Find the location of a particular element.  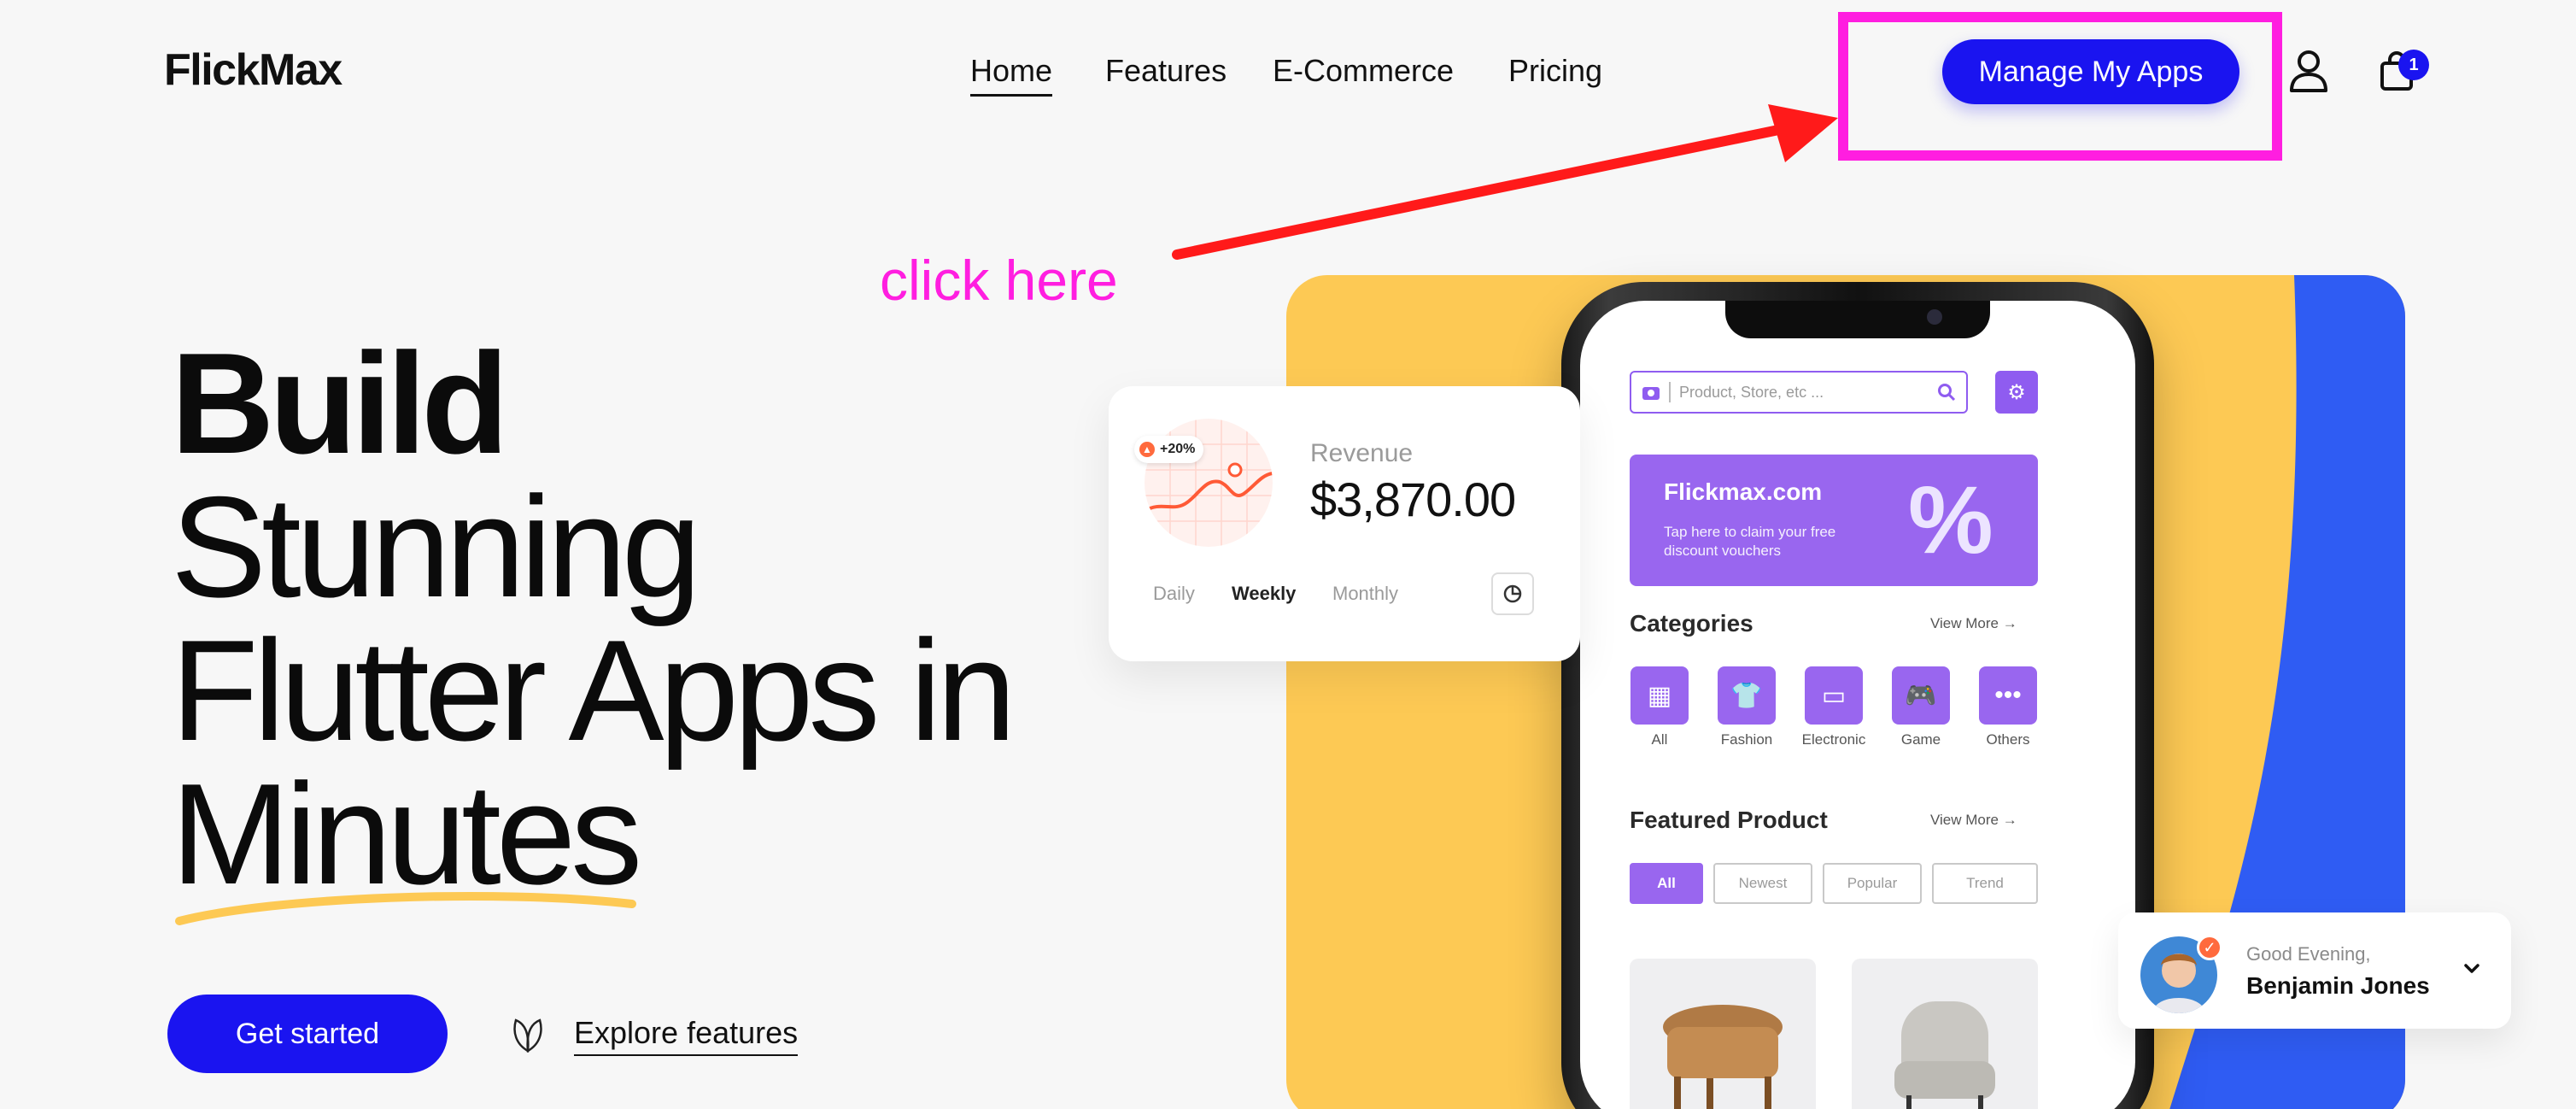

hero-underline is located at coordinates (405, 908).